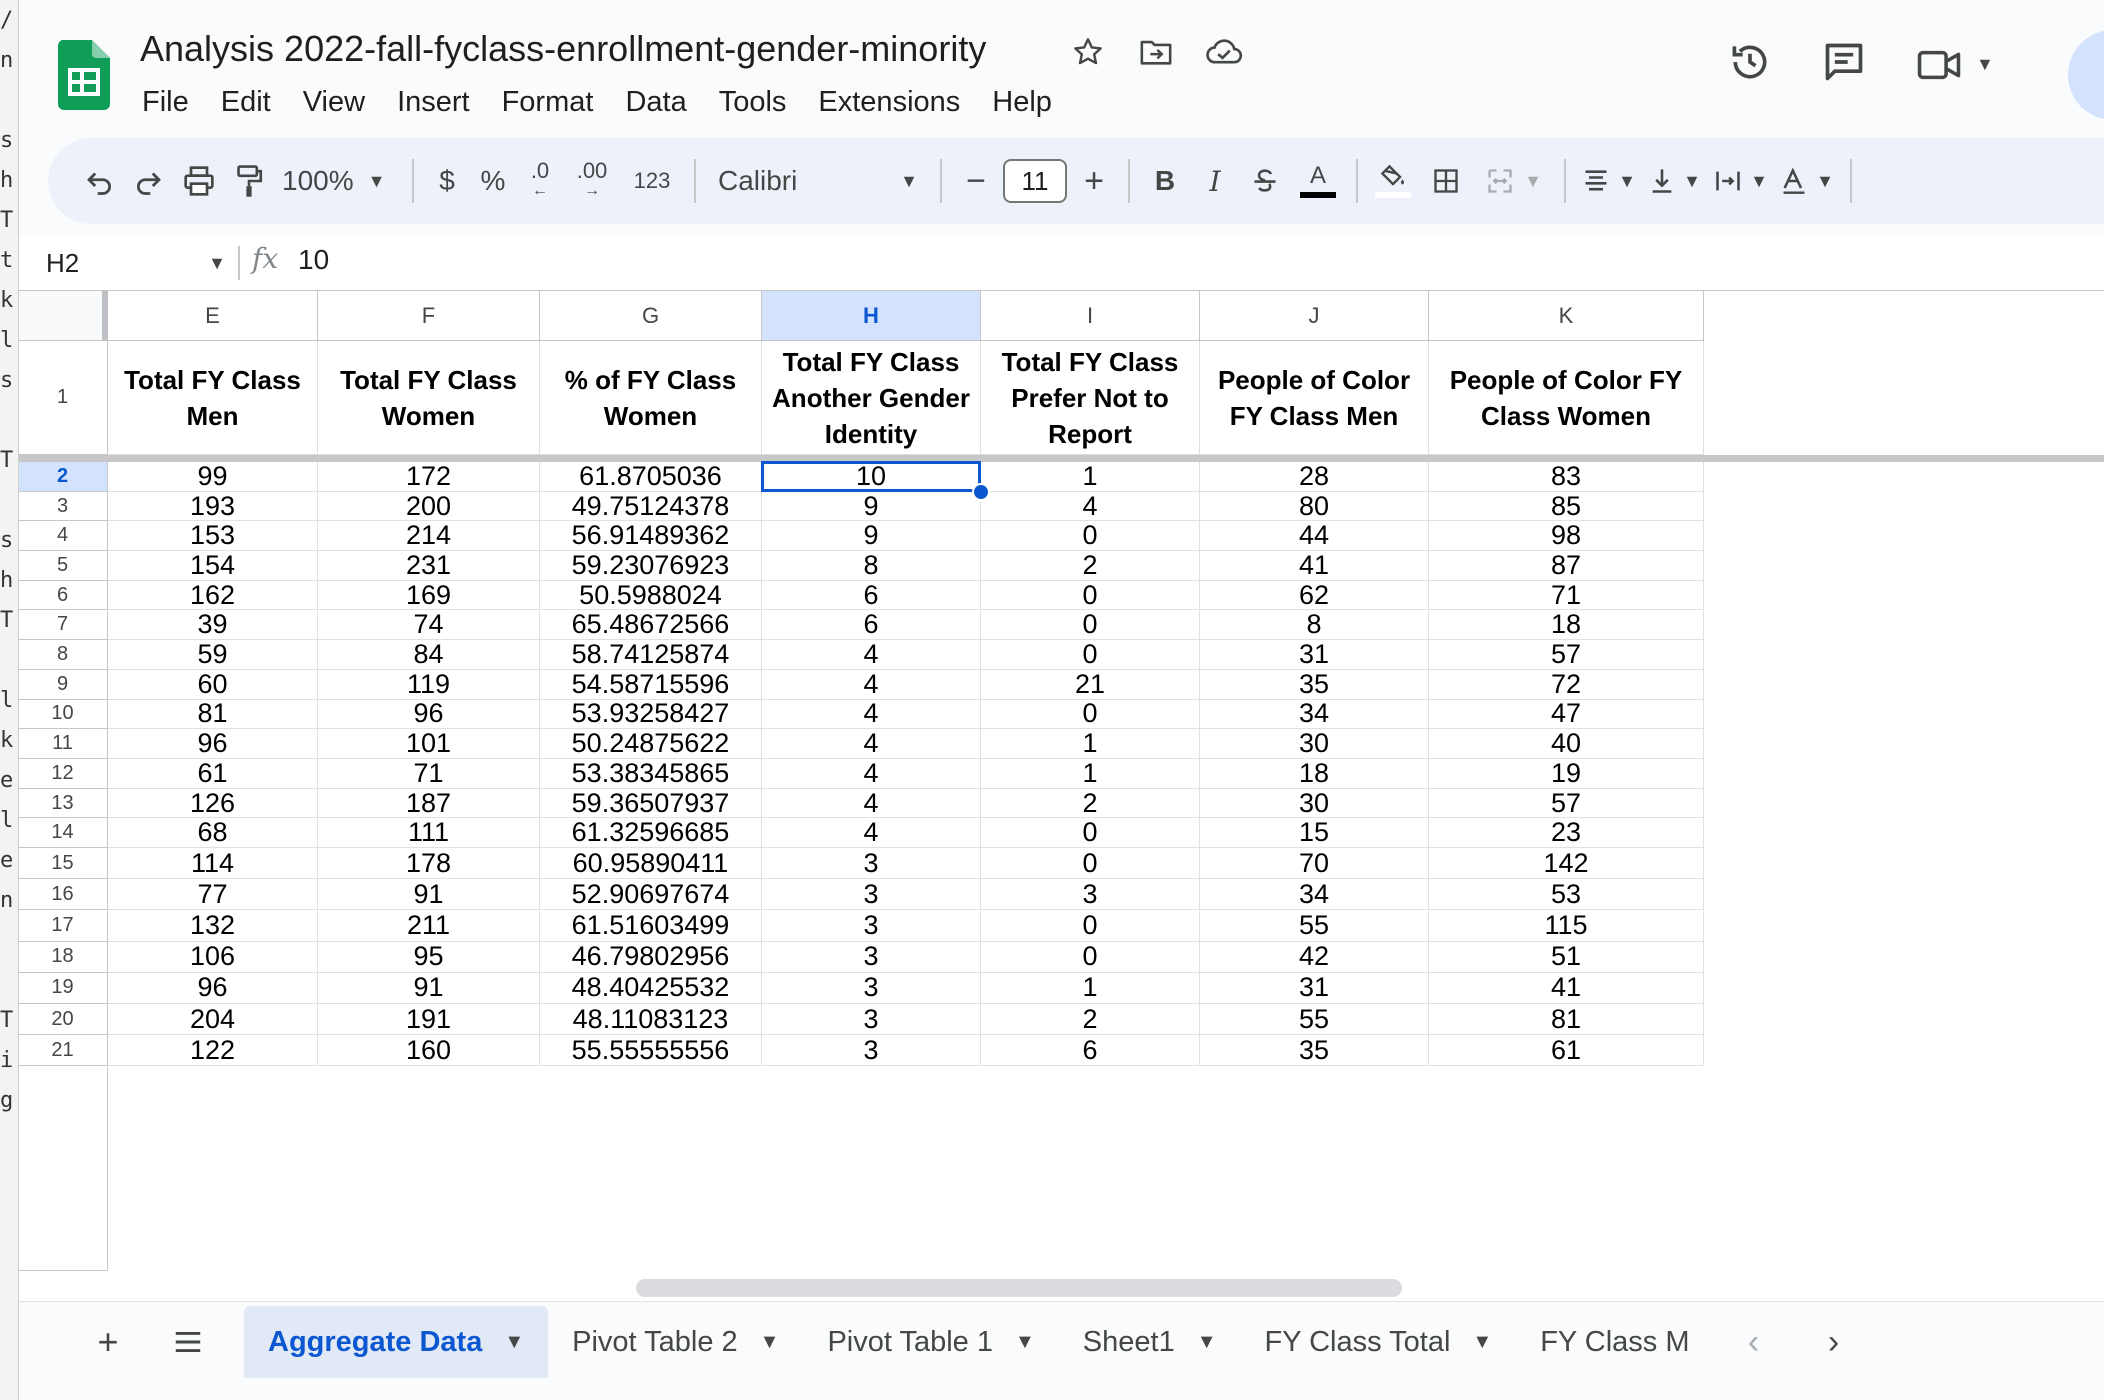  What do you see at coordinates (1566, 744) in the screenshot?
I see `table-cell: 40` at bounding box center [1566, 744].